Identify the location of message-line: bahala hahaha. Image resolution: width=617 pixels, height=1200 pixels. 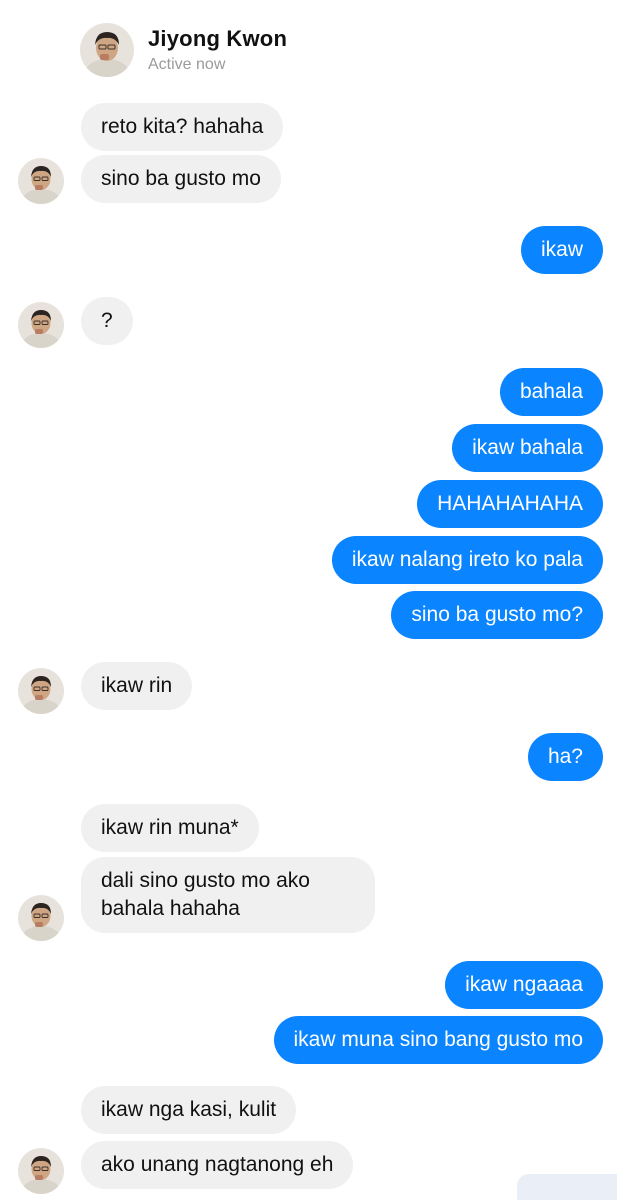
(170, 908).